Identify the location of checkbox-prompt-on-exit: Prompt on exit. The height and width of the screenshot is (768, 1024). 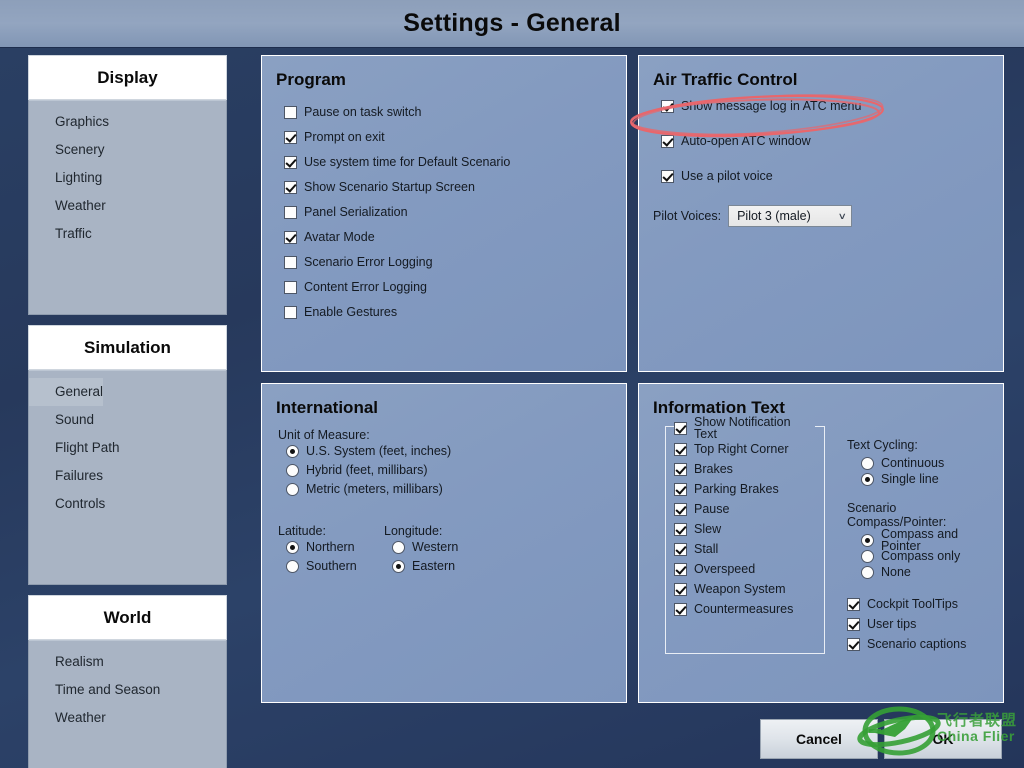
(455, 137).